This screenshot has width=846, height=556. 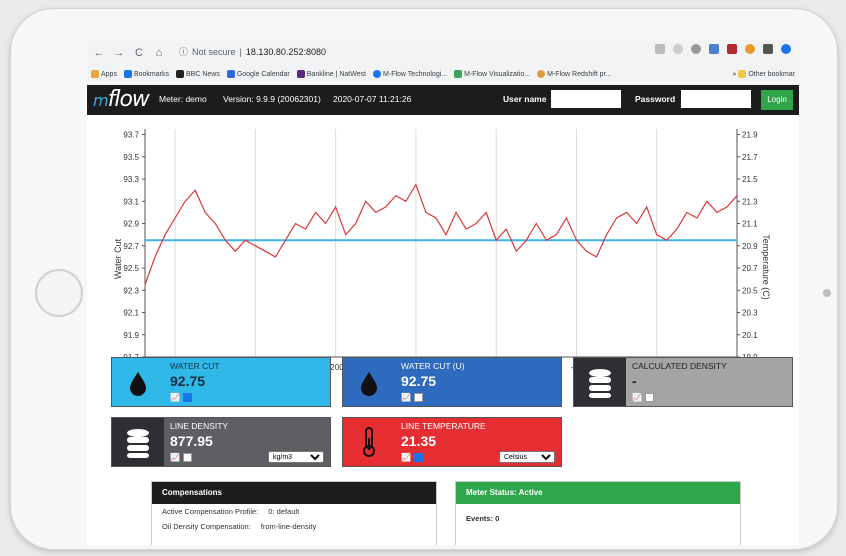 What do you see at coordinates (183, 99) in the screenshot?
I see `meter-label: Meter: demo` at bounding box center [183, 99].